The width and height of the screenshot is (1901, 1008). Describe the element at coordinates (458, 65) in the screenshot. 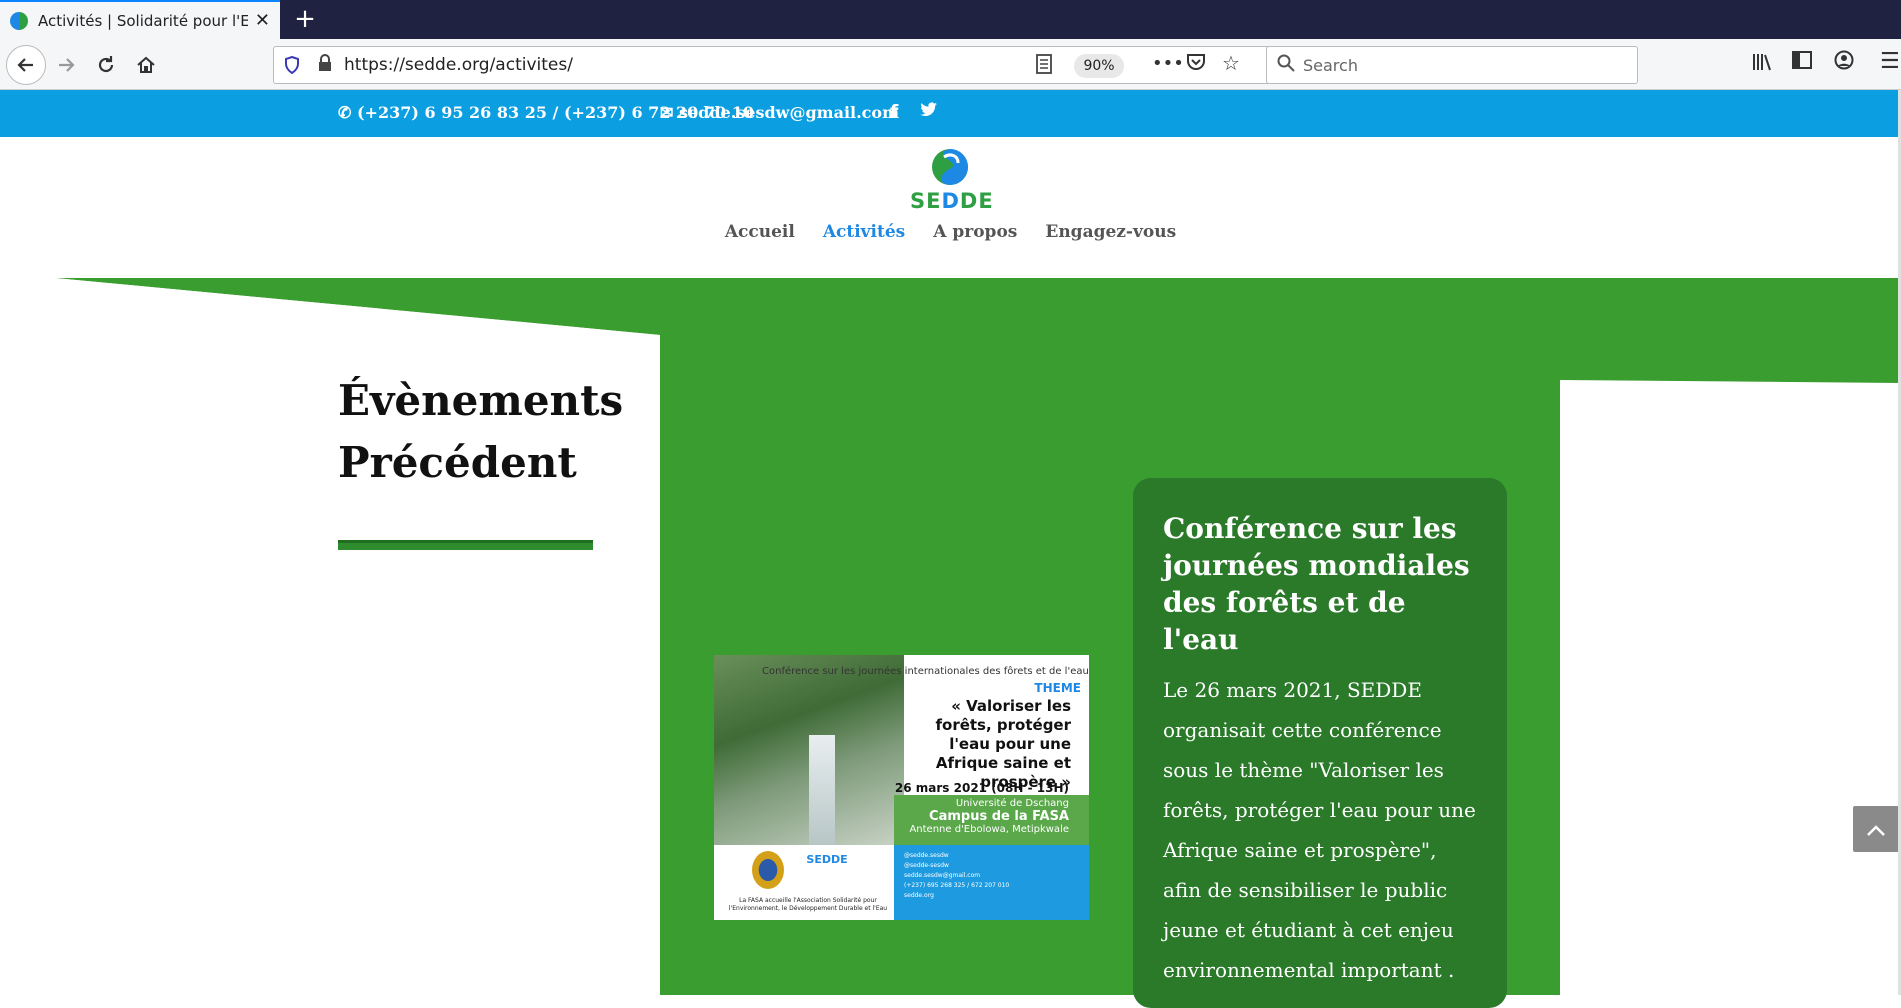

I see `url-text: https://sedde.org/activites/` at that location.